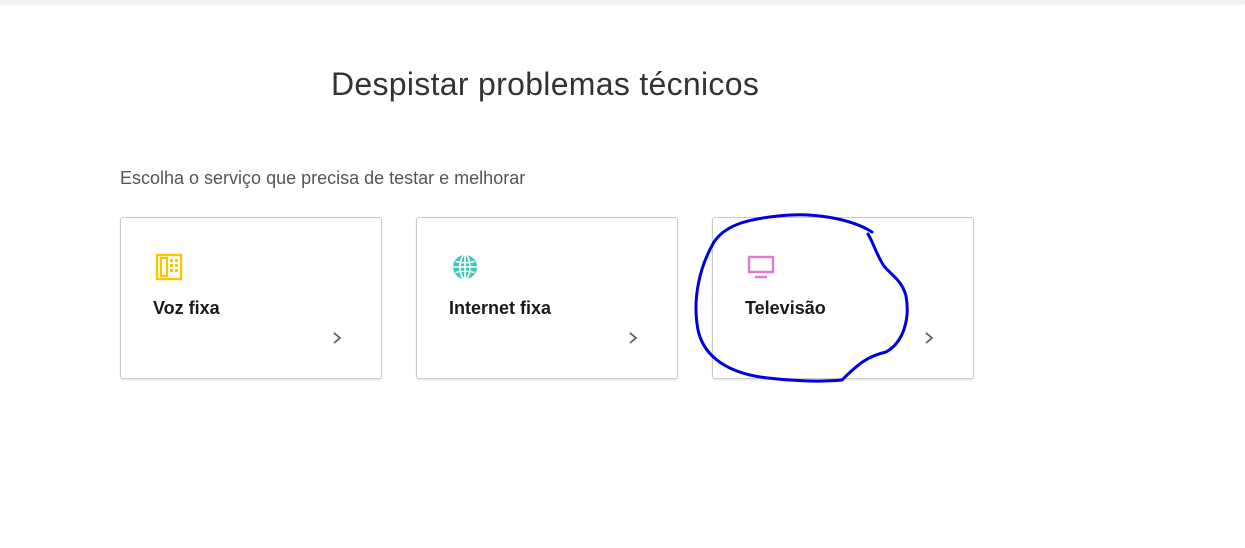 The image size is (1245, 548). I want to click on service-card-internet-fixa: Internet fixa, so click(547, 298).